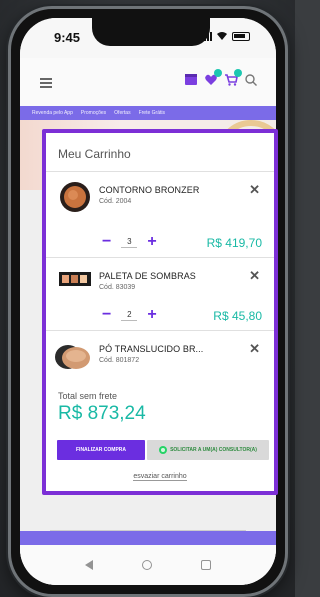 Image resolution: width=320 pixels, height=597 pixels. I want to click on total-label: Total sem frete, so click(88, 396).